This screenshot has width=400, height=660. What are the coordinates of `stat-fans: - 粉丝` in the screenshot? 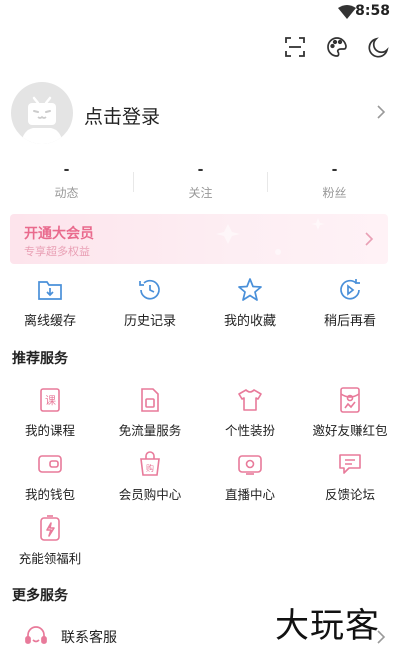 It's located at (334, 181).